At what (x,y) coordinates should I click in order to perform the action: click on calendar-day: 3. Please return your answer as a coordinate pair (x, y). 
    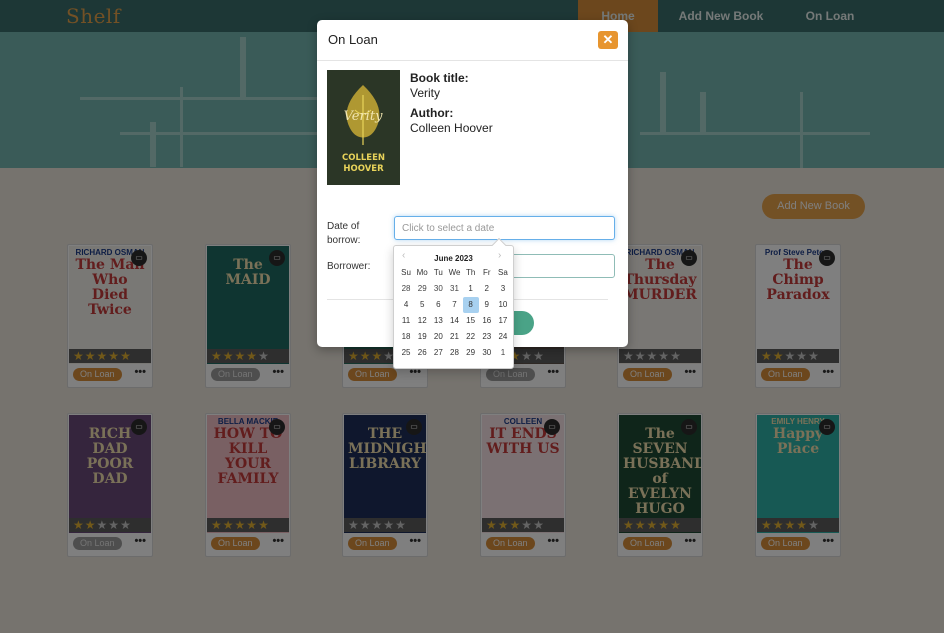
    Looking at the image, I should click on (503, 289).